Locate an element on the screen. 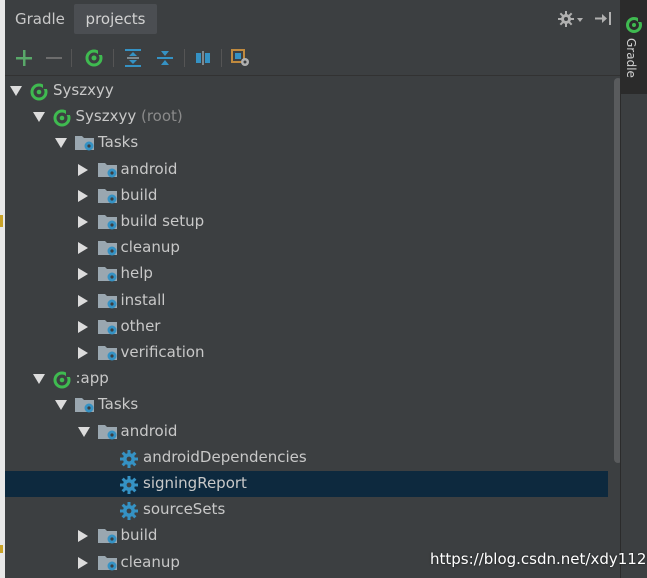 The width and height of the screenshot is (647, 578). tree-item-label: Syszxyy (root) is located at coordinates (129, 116).